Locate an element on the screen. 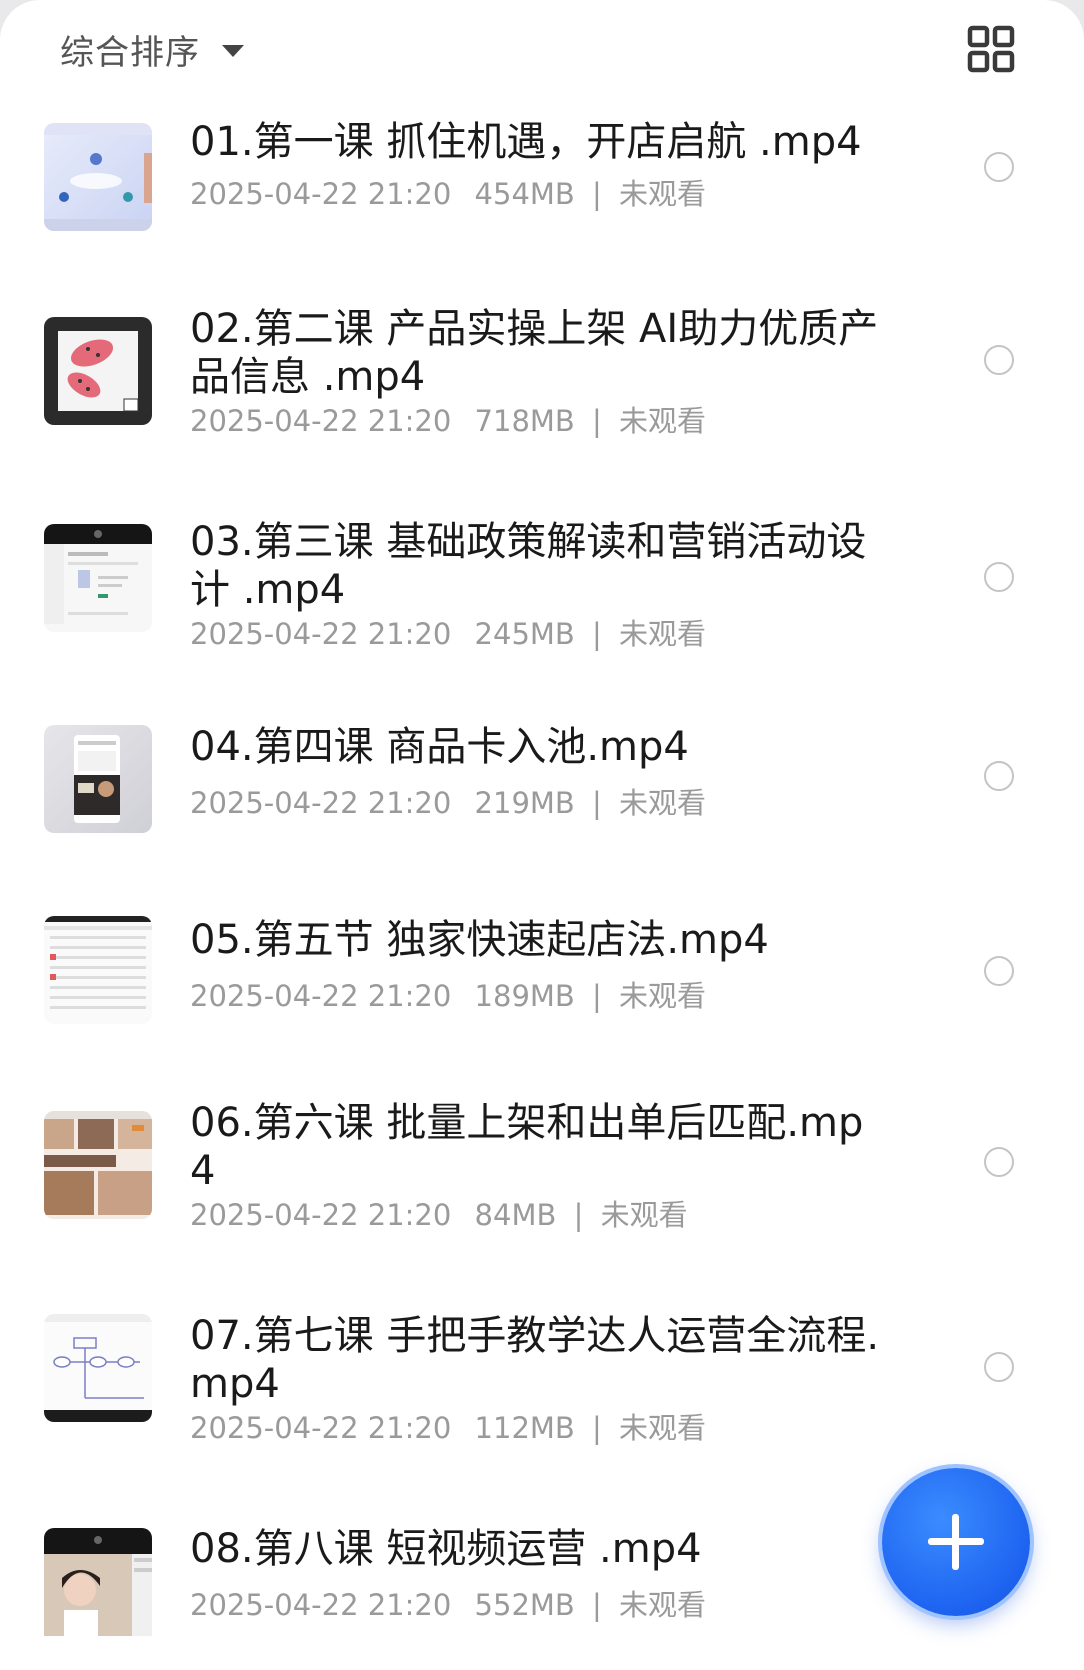 Image resolution: width=1084 pixels, height=1670 pixels. video-title: 01.第一课 抓住机遇，开店启航 .mp4 is located at coordinates (526, 142).